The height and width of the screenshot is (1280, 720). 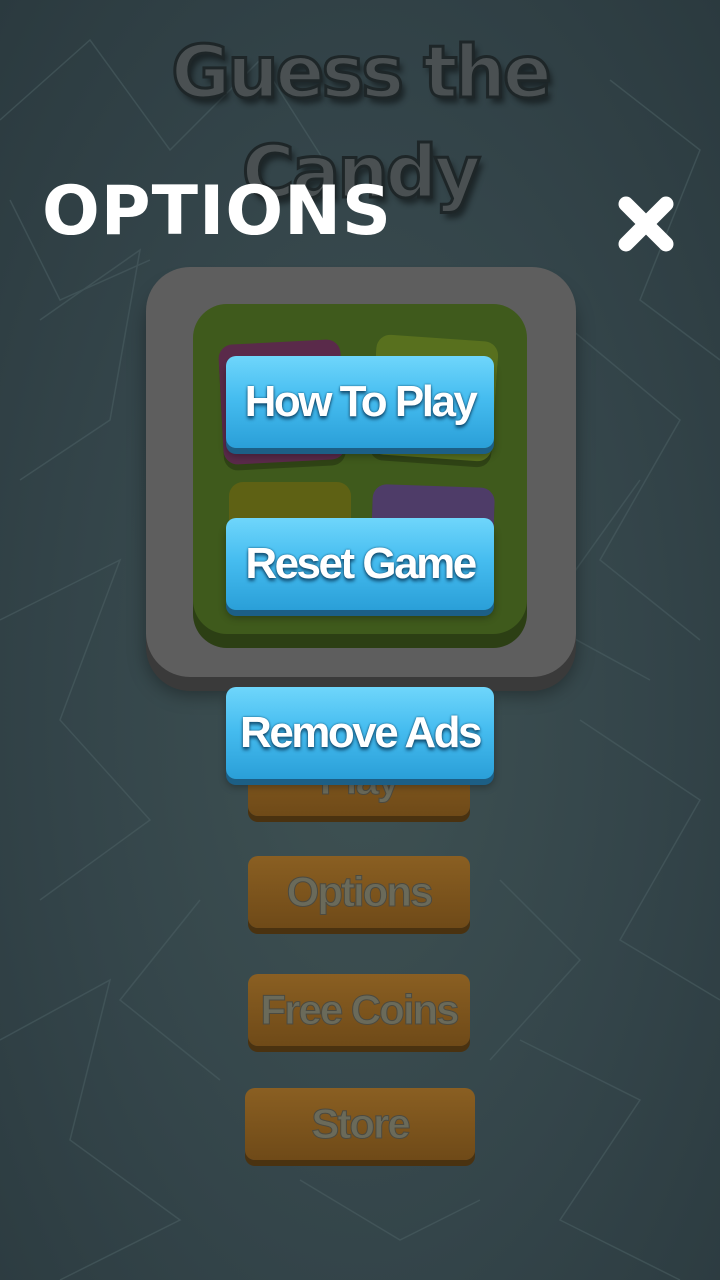 What do you see at coordinates (217, 211) in the screenshot?
I see `options-title: OPTIONS` at bounding box center [217, 211].